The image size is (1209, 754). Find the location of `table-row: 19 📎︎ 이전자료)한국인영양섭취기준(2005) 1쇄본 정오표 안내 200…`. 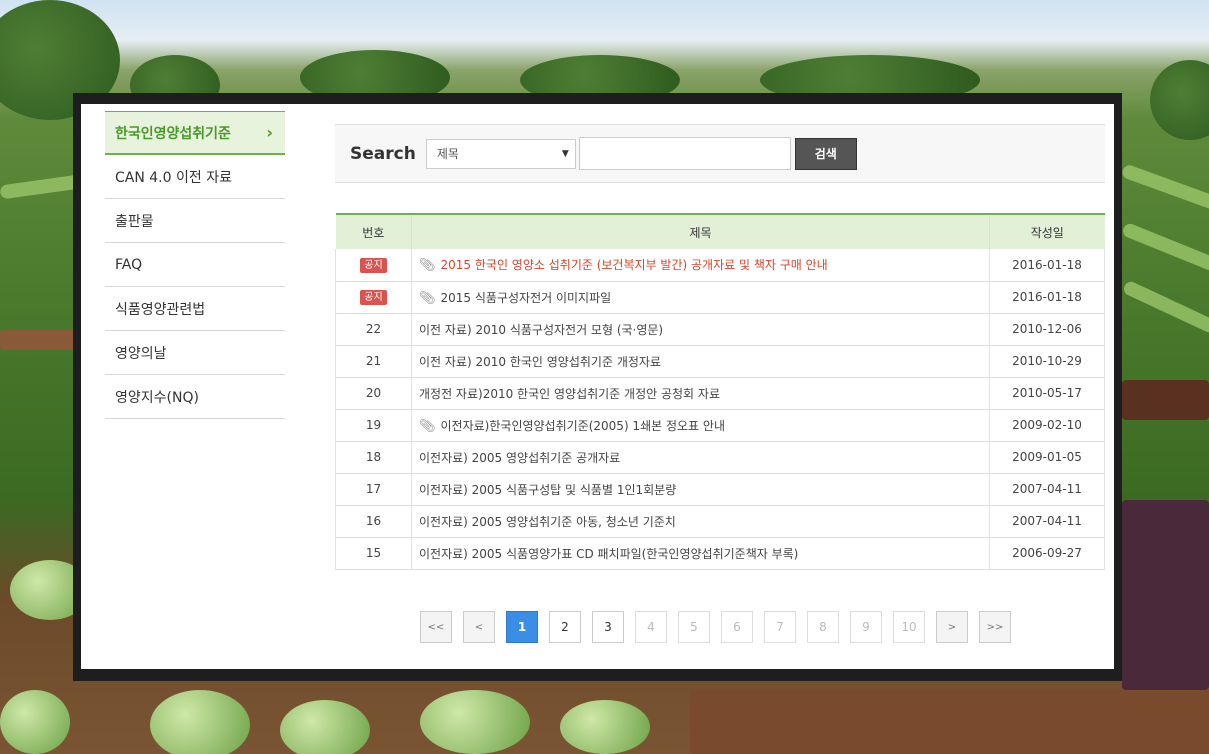

table-row: 19 📎︎ 이전자료)한국인영양섭취기준(2005) 1쇄본 정오표 안내 200… is located at coordinates (720, 425).